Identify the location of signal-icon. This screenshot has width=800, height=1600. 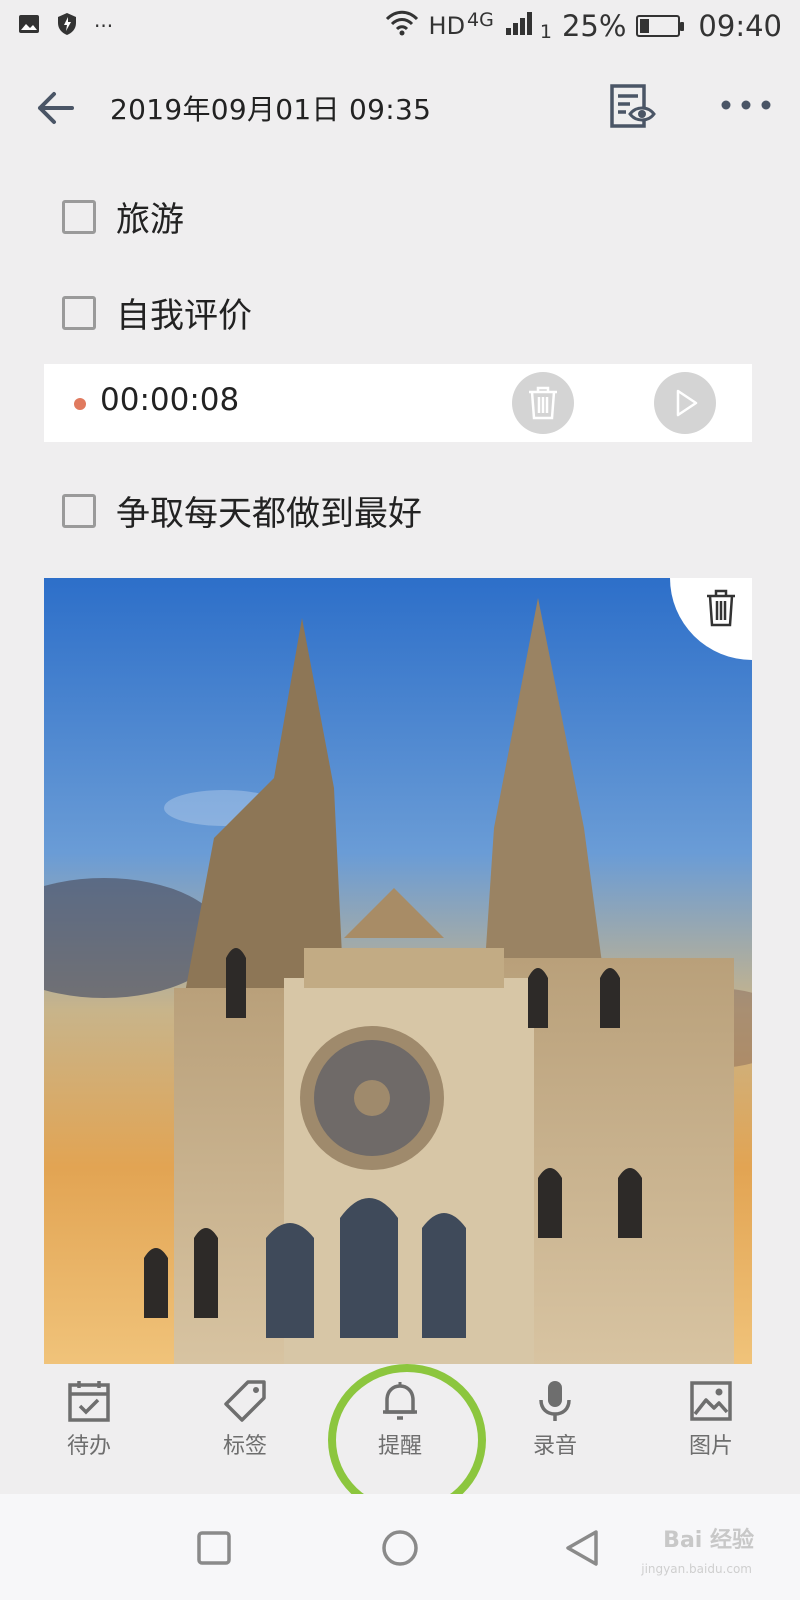
(521, 26).